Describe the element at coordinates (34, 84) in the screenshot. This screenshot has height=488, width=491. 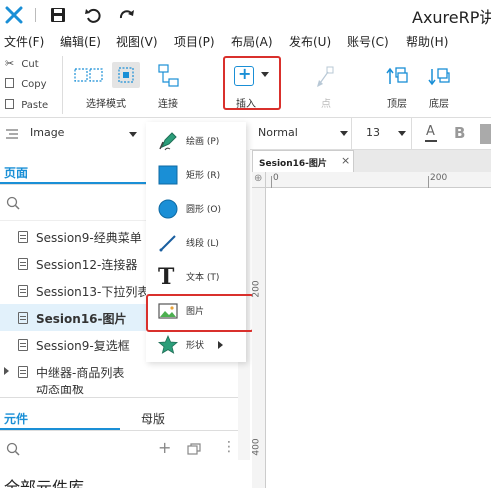
I see `copy-label: Copy` at that location.